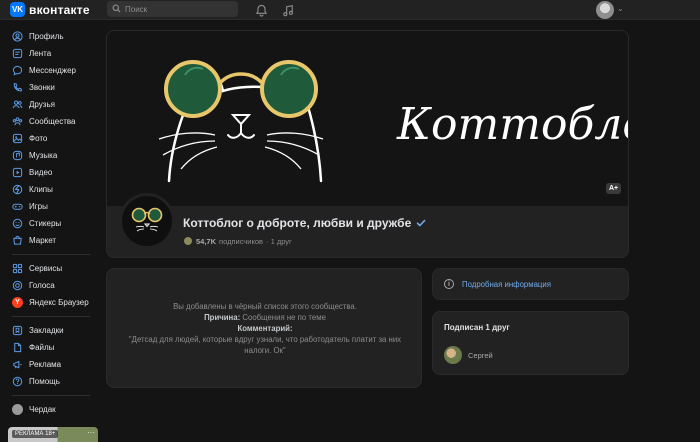 The height and width of the screenshot is (442, 700). I want to click on sidebar-item-stickers: Стикеры, so click(50, 223).